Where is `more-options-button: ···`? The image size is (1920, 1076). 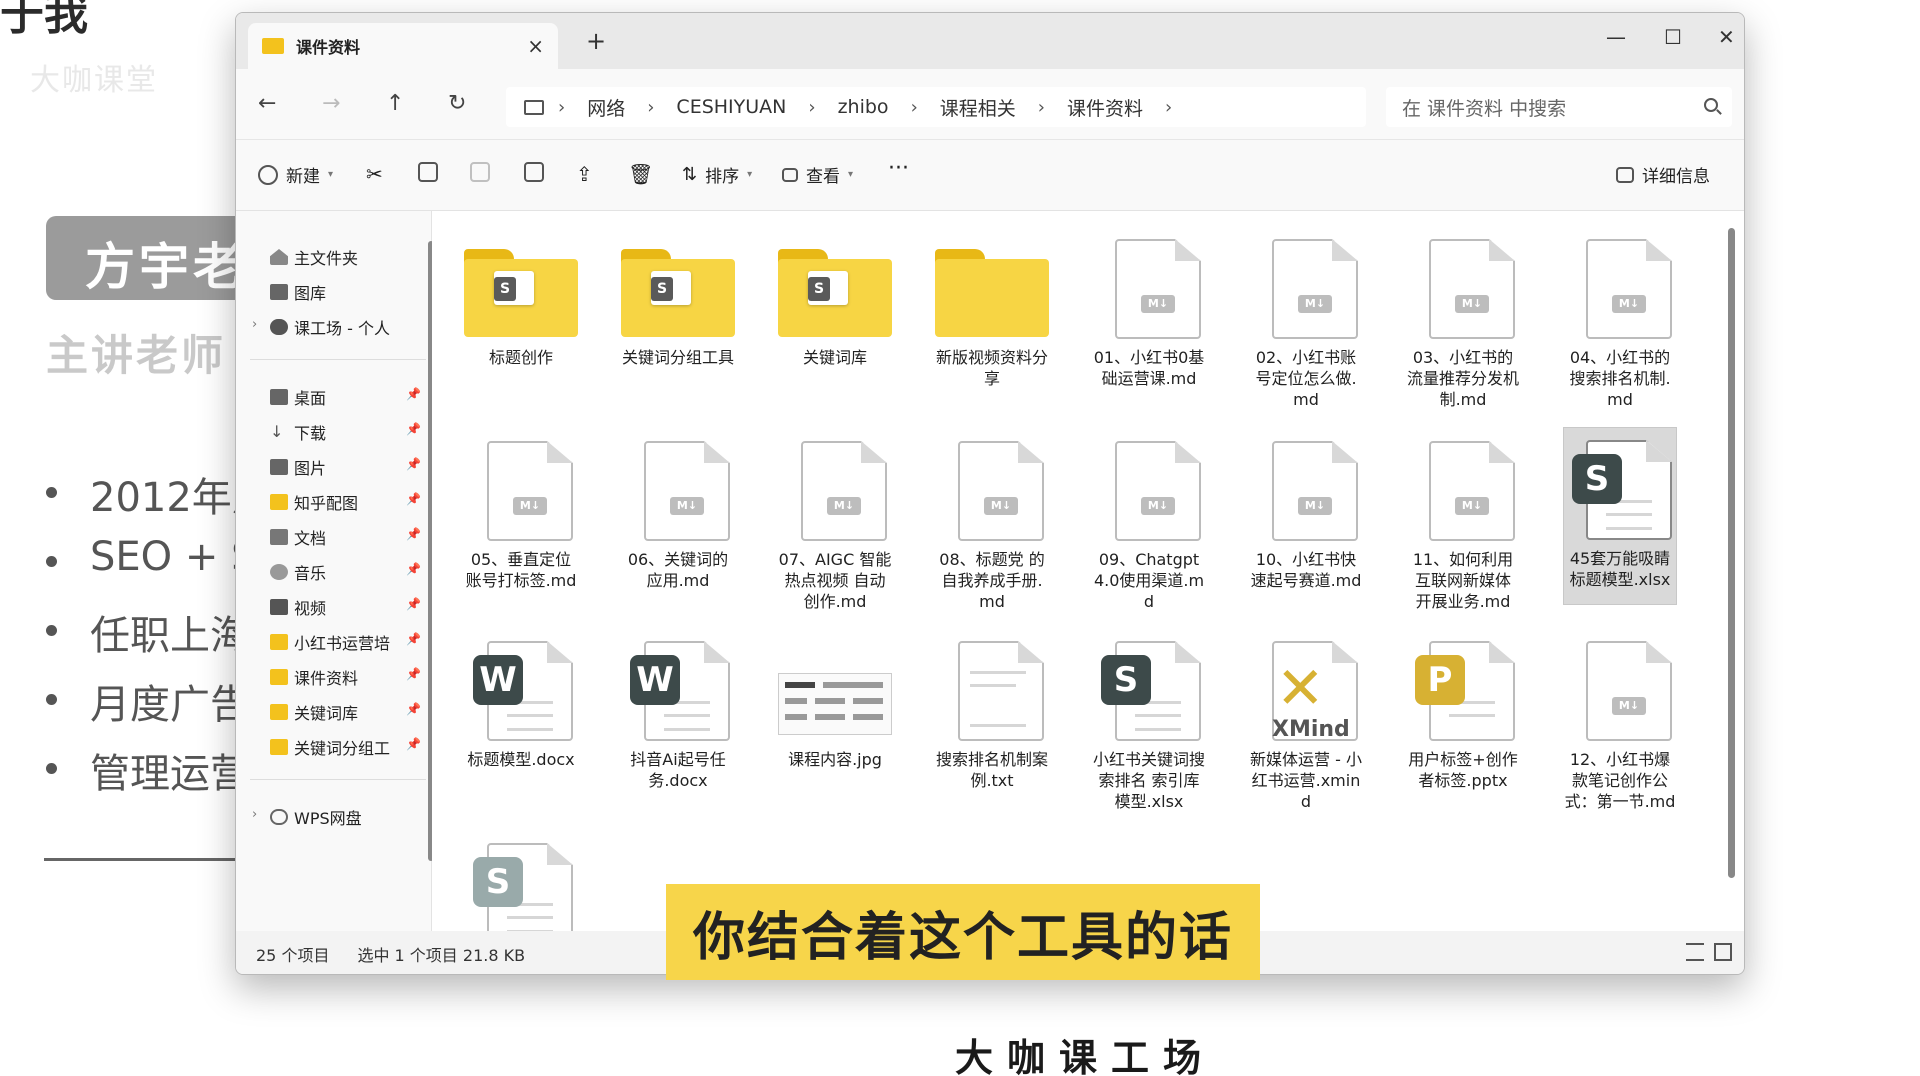
more-options-button: ··· is located at coordinates (898, 168).